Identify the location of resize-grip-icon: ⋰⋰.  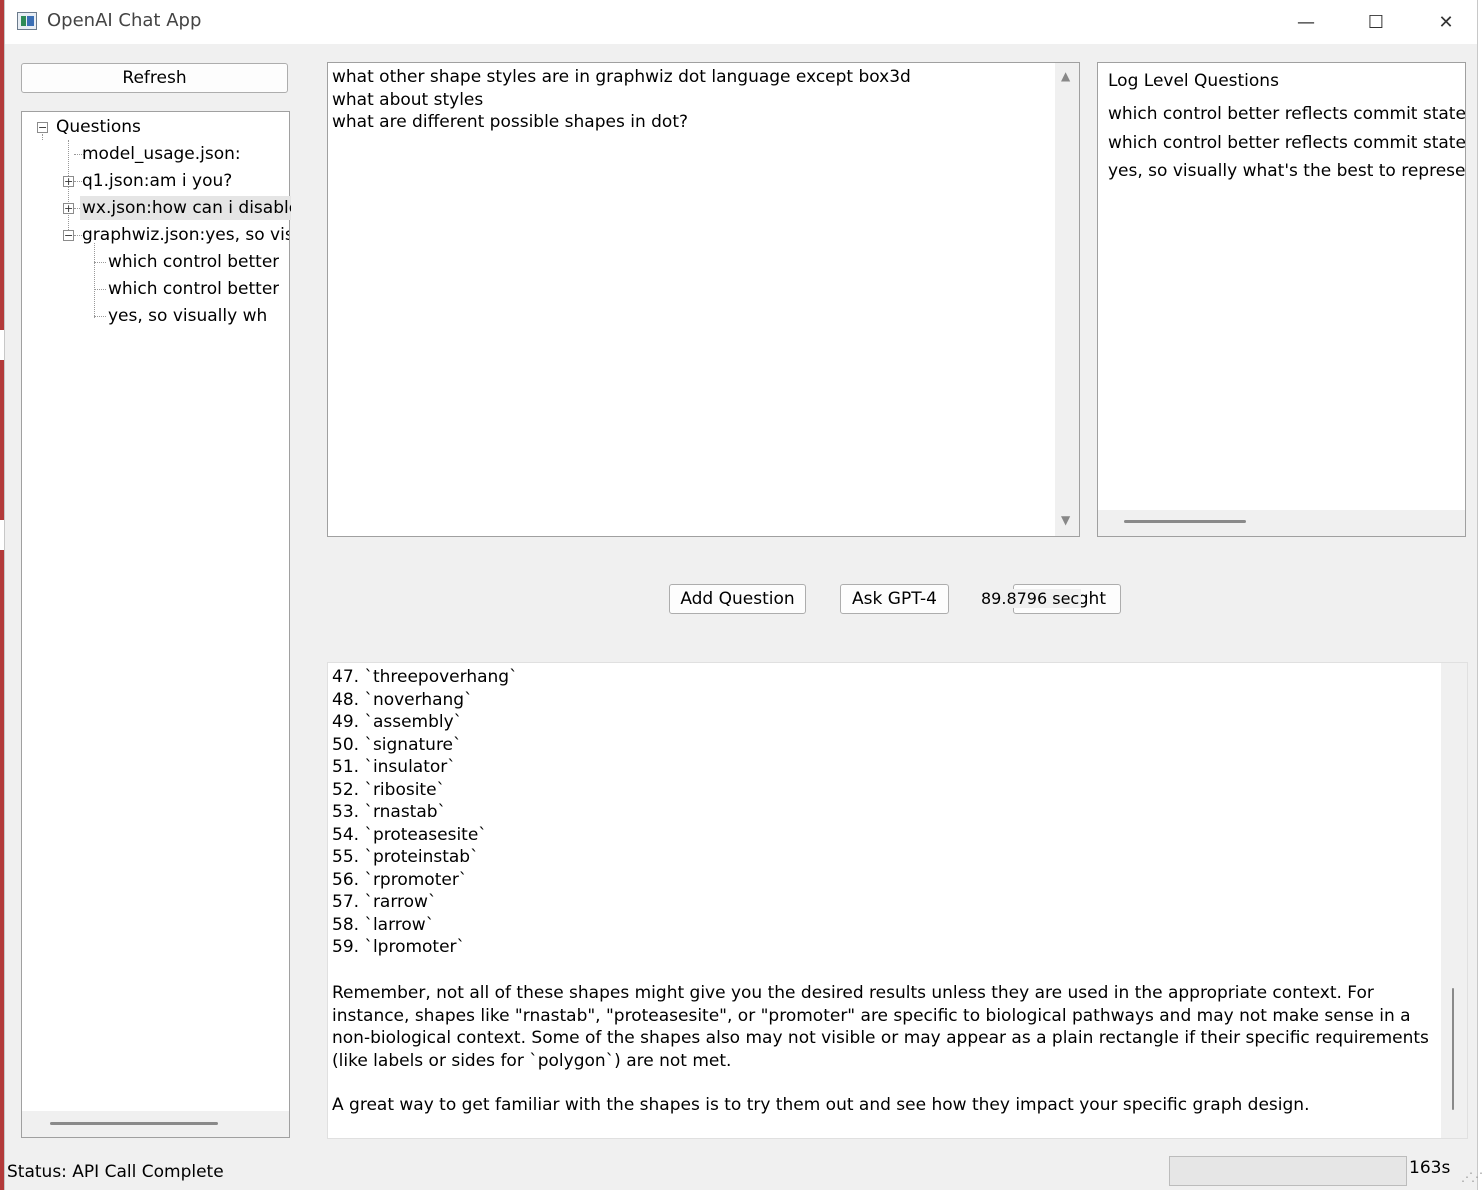
(1471, 1177).